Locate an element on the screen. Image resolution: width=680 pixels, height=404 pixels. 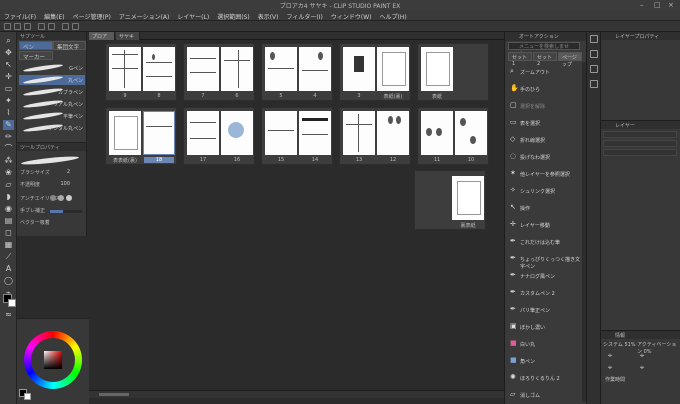
layer-toolbar is located at coordinates (640, 152).